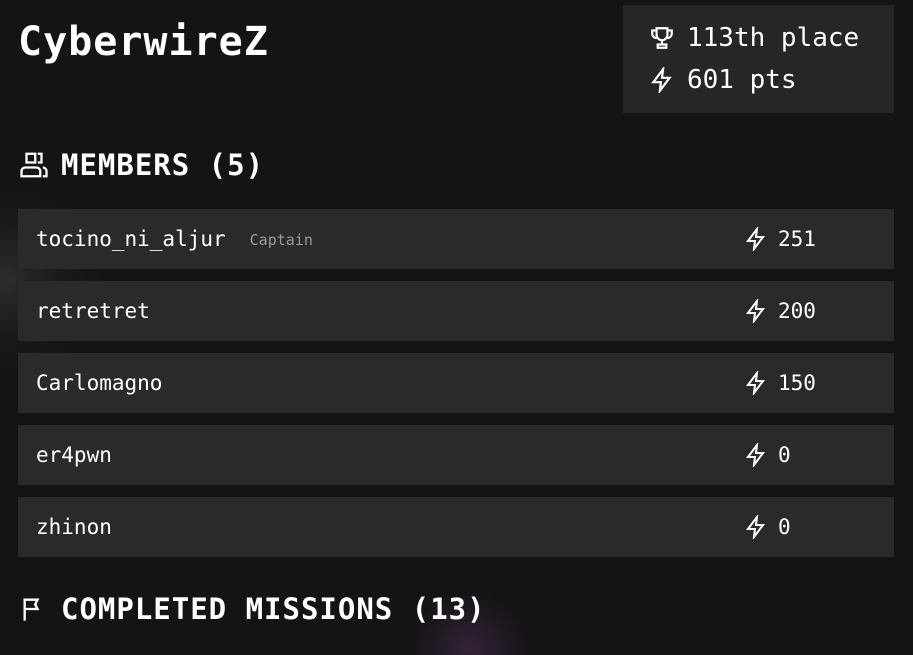 Image resolution: width=913 pixels, height=655 pixels. Describe the element at coordinates (273, 609) in the screenshot. I see `completed-missions-heading-text: COMPLETED MISSIONS (13)` at that location.